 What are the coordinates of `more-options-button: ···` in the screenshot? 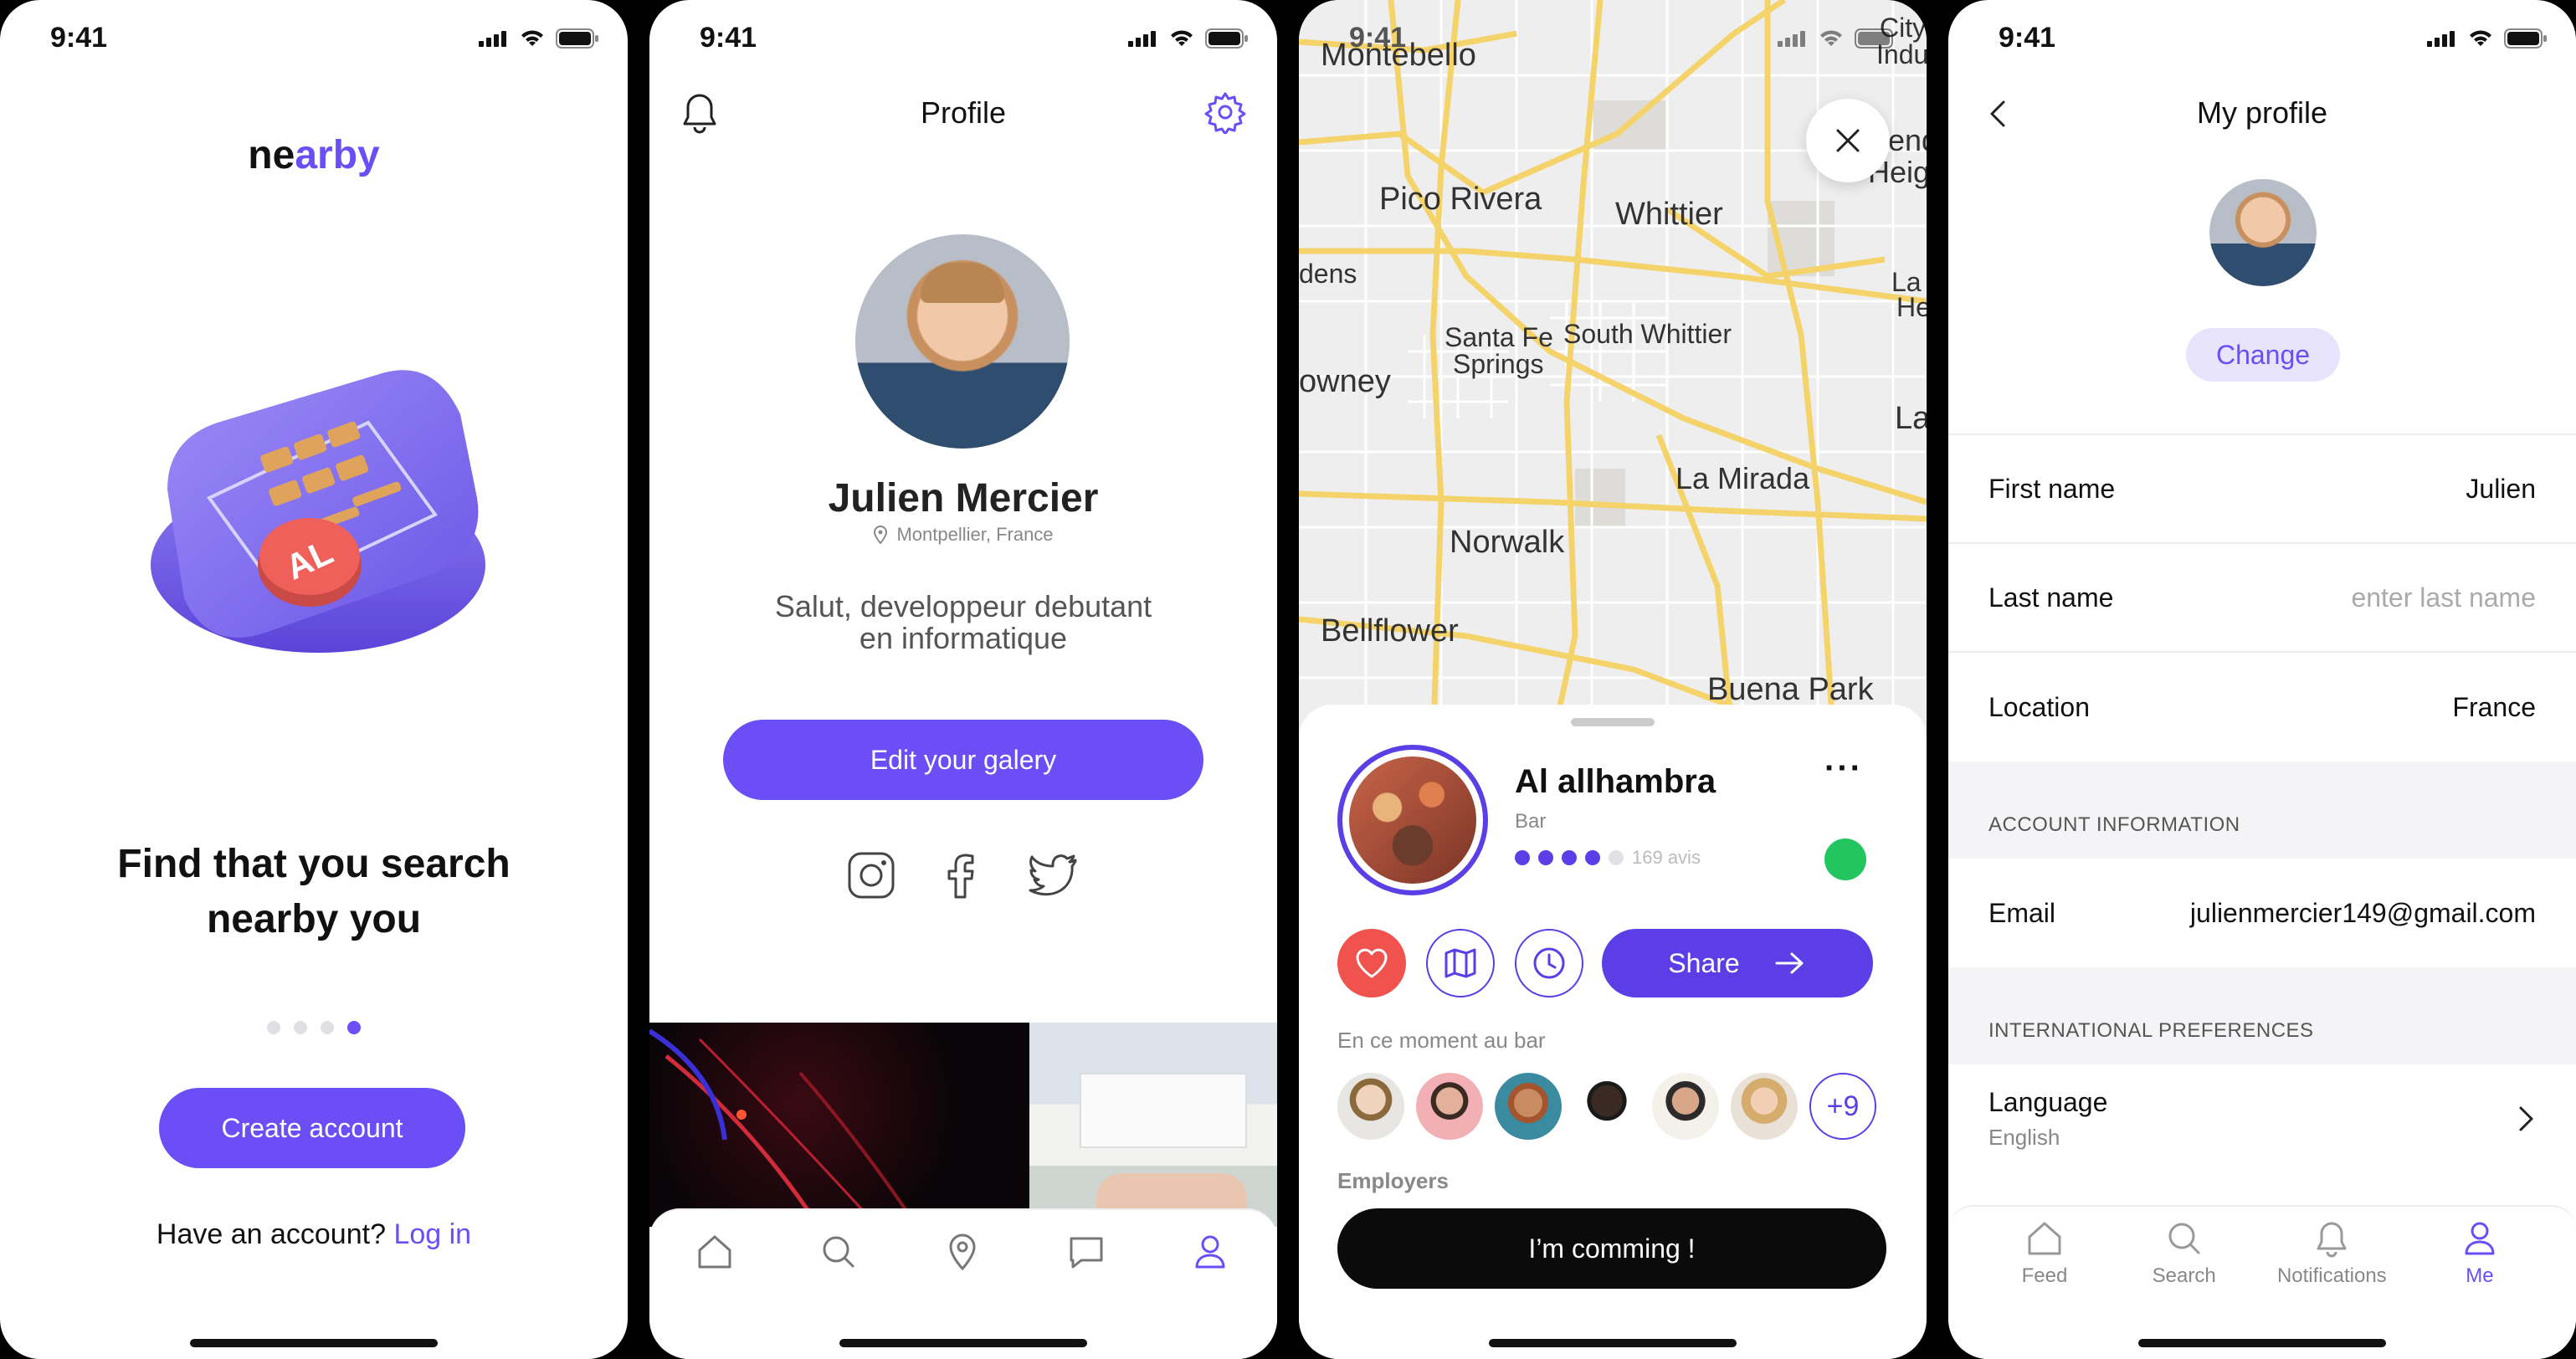 It's located at (1843, 768).